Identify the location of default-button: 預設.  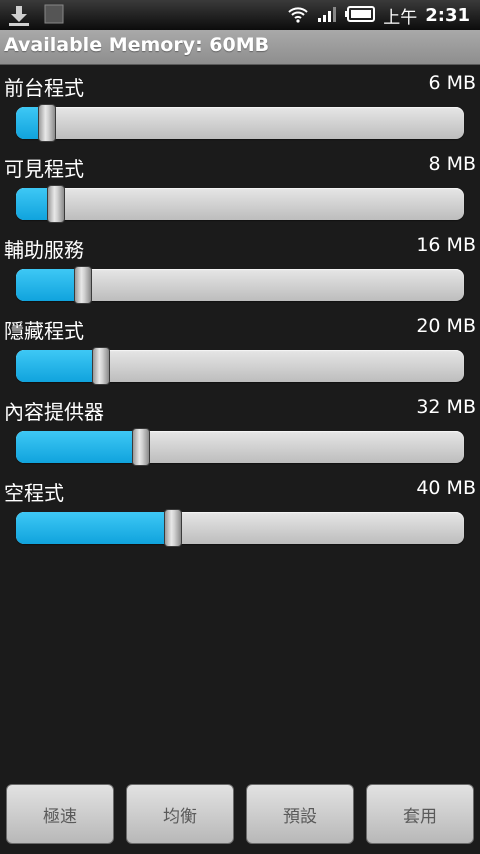
(300, 814).